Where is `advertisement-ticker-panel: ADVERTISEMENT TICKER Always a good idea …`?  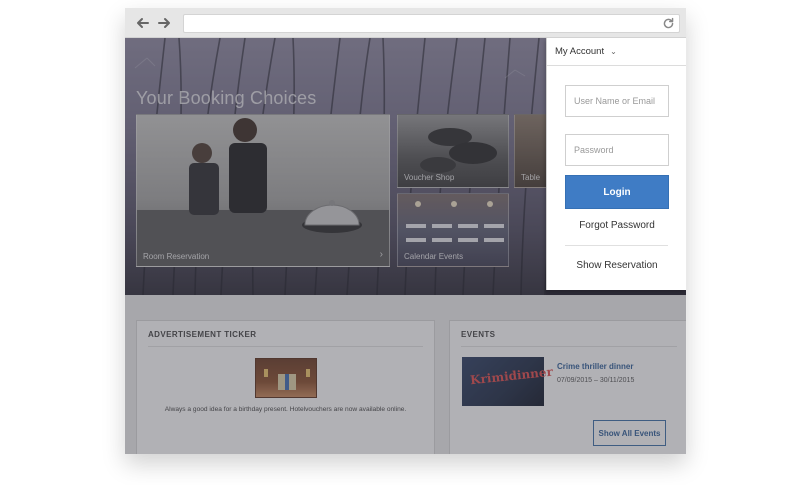
advertisement-ticker-panel: ADVERTISEMENT TICKER Always a good idea … is located at coordinates (285, 387).